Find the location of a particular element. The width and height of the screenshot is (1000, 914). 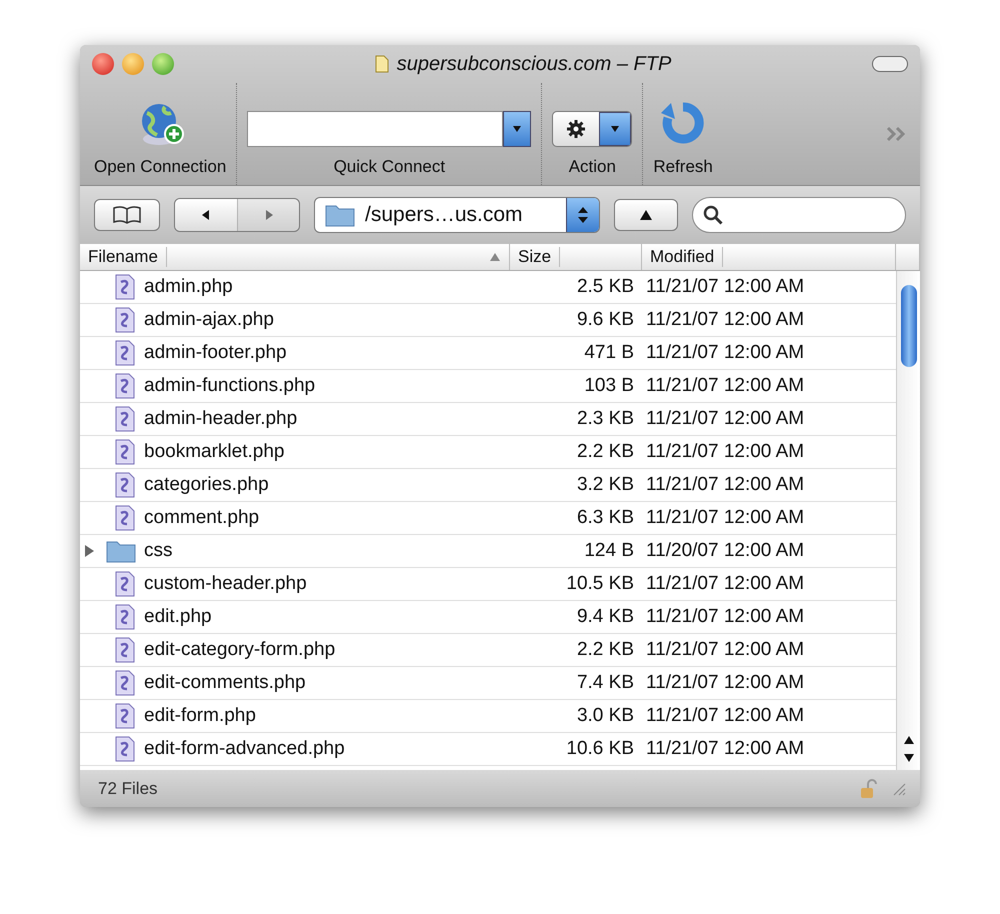

scroll-up-icon is located at coordinates (908, 740).